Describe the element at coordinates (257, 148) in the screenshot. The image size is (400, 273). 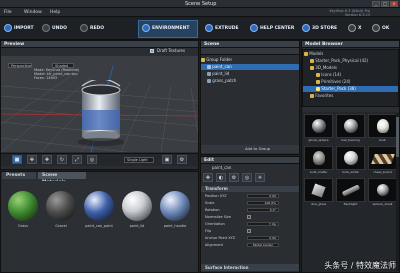
I see `add-to-group-button: Add to Group` at that location.